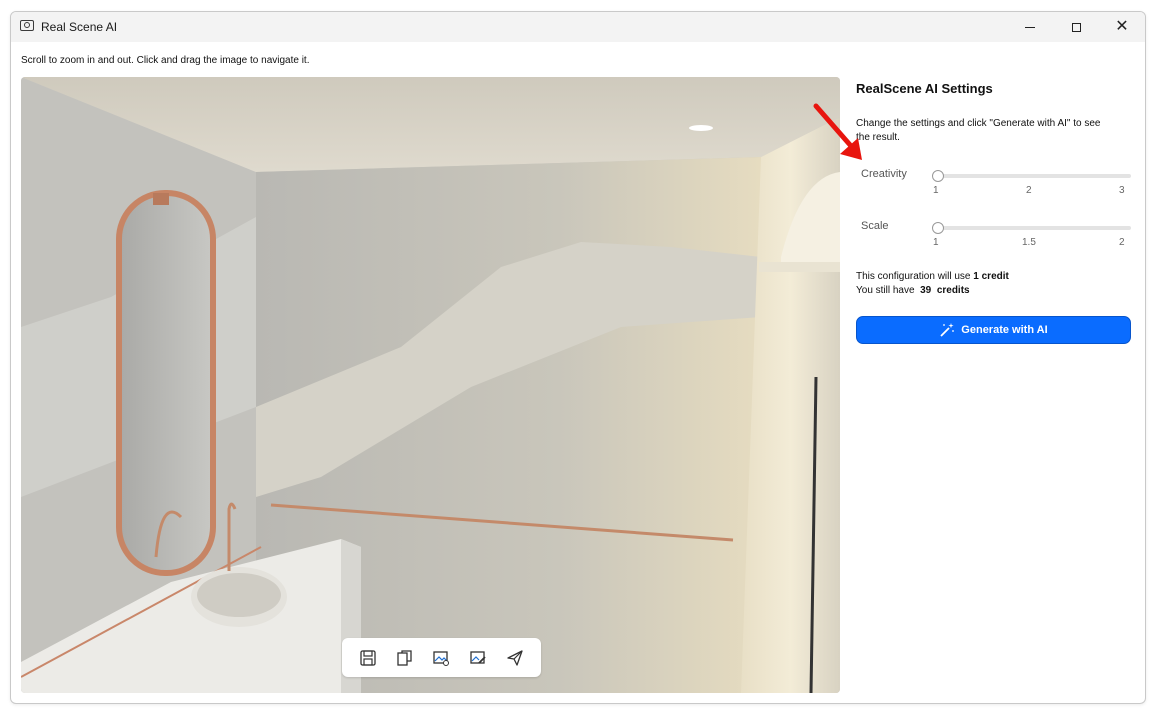  I want to click on window-title: Real Scene AI, so click(79, 27).